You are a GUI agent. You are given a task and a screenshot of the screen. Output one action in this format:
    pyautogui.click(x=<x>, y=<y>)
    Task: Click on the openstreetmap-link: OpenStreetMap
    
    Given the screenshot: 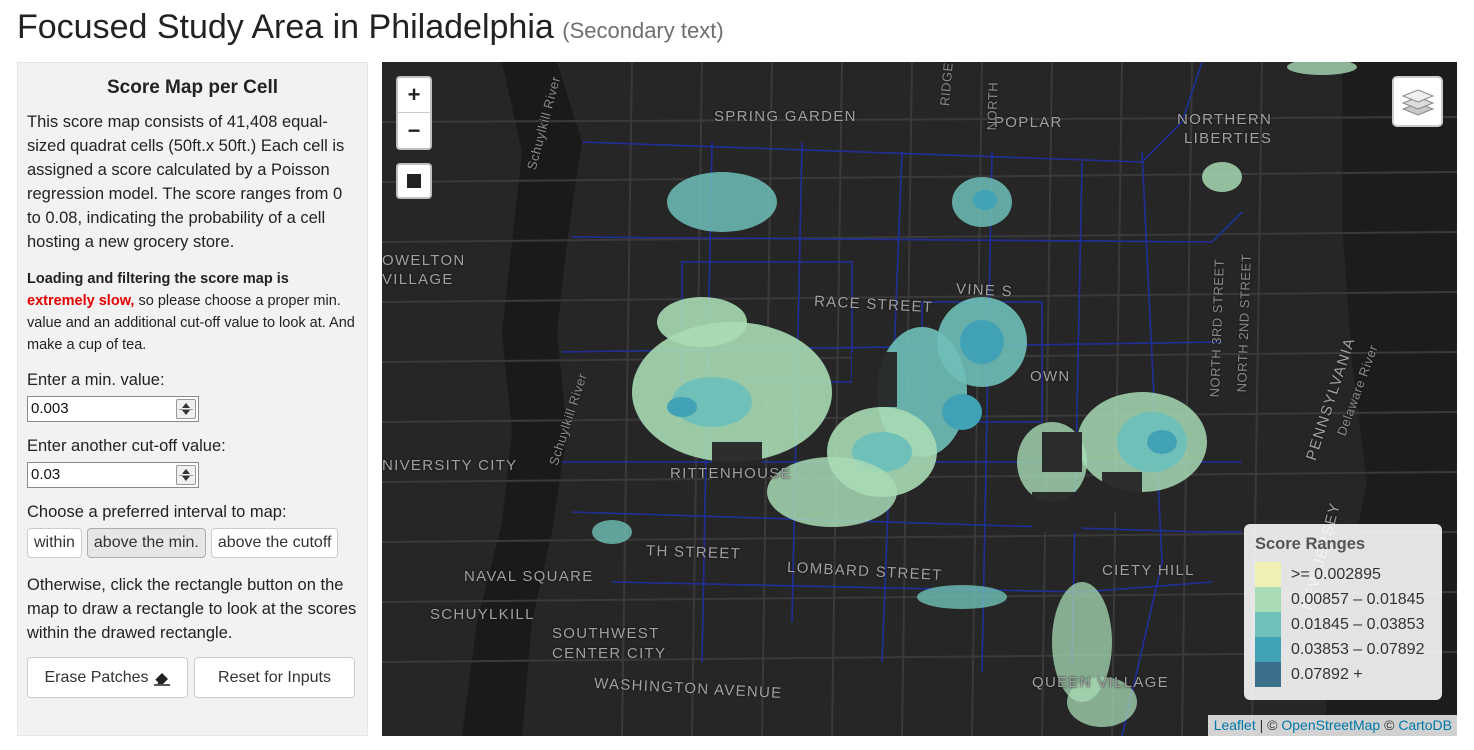 What is the action you would take?
    pyautogui.click(x=1330, y=725)
    